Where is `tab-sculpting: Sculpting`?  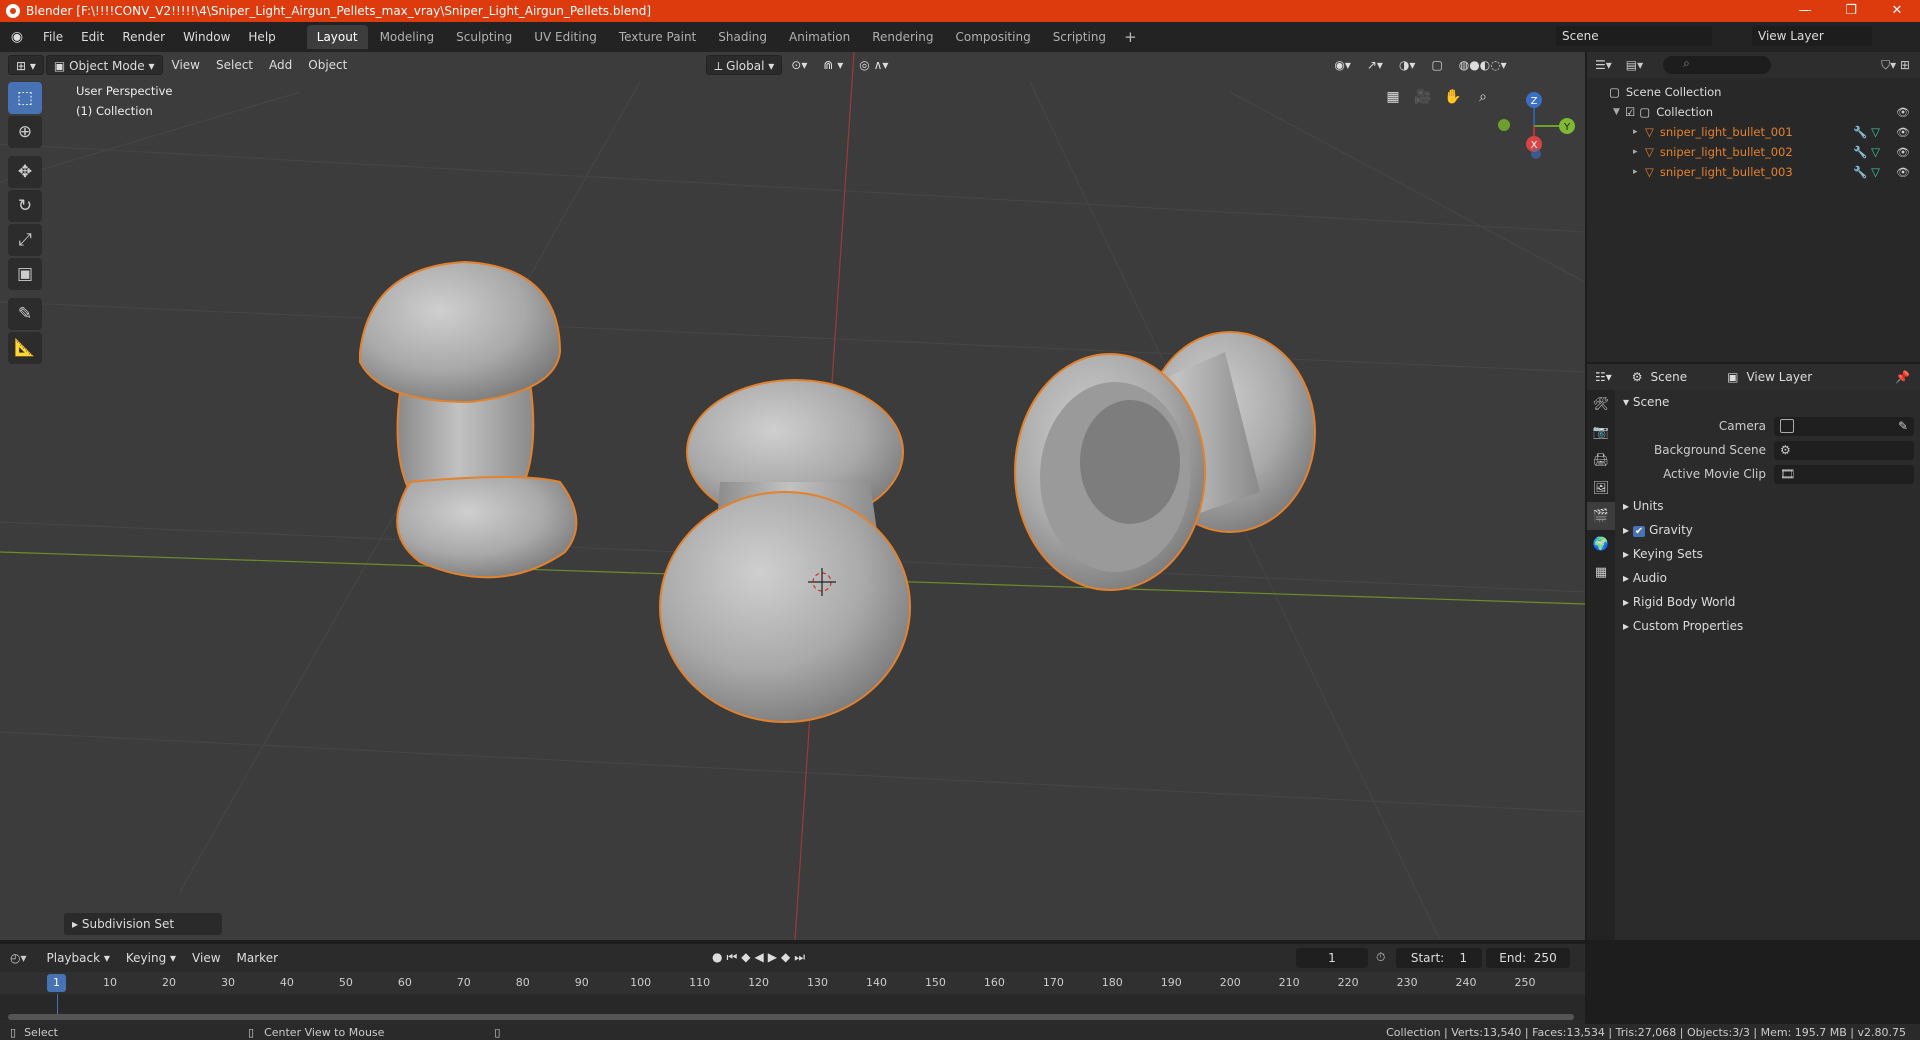 tab-sculpting: Sculpting is located at coordinates (484, 37).